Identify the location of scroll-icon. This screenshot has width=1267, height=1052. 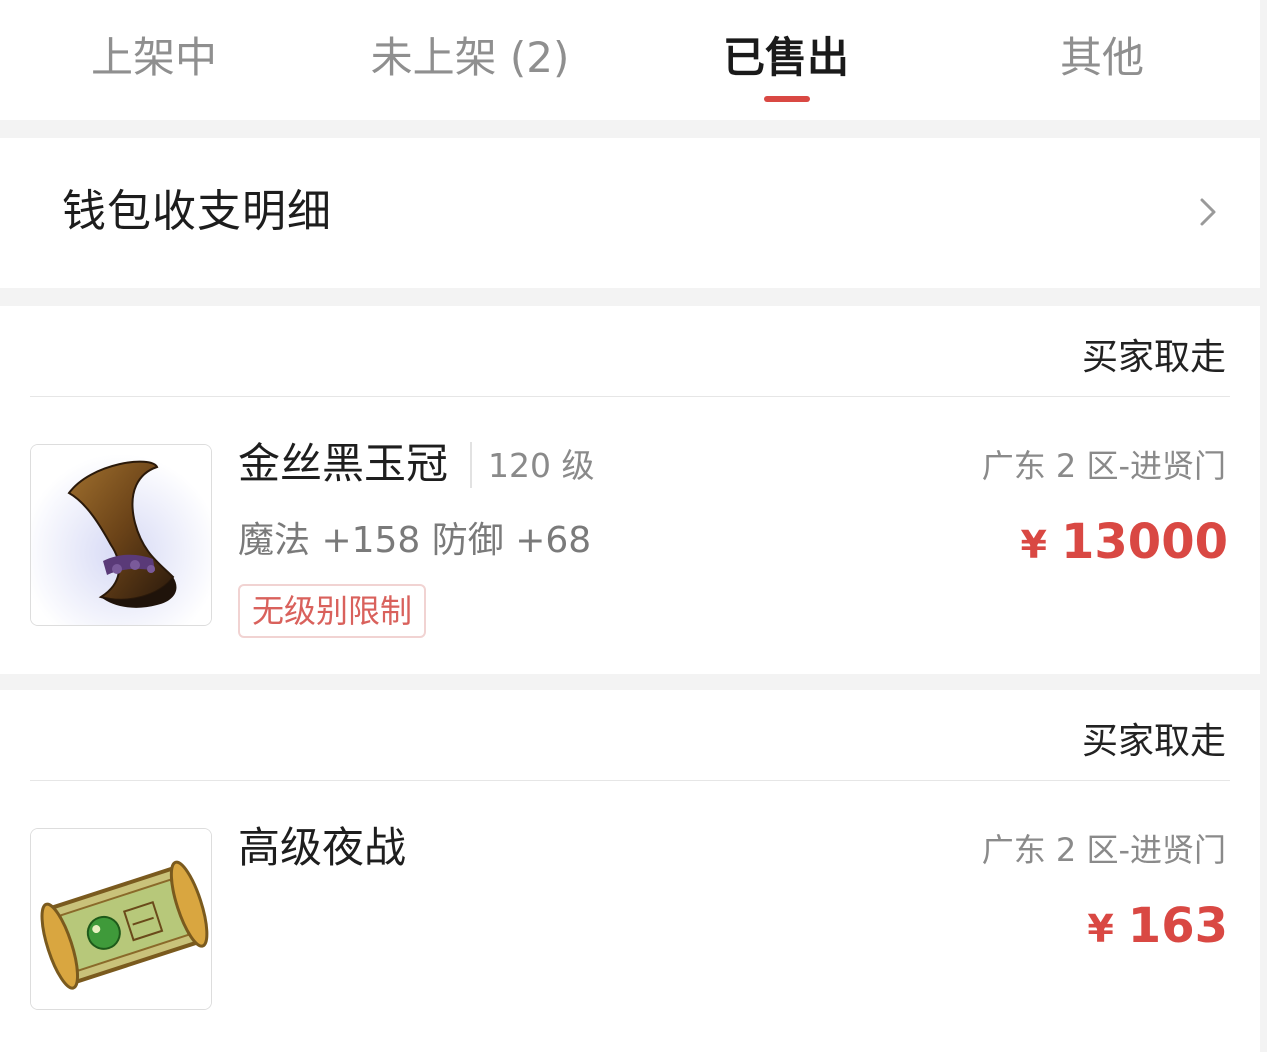
(121, 919).